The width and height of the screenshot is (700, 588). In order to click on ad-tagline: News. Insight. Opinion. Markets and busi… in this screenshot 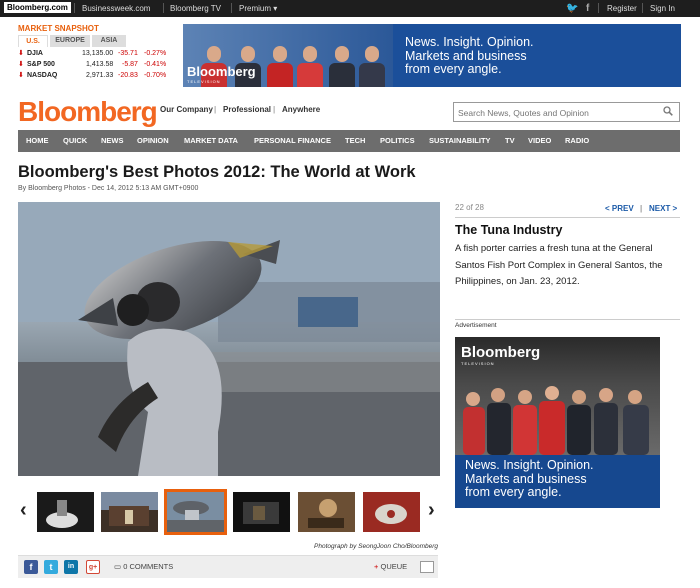, I will do `click(529, 479)`.